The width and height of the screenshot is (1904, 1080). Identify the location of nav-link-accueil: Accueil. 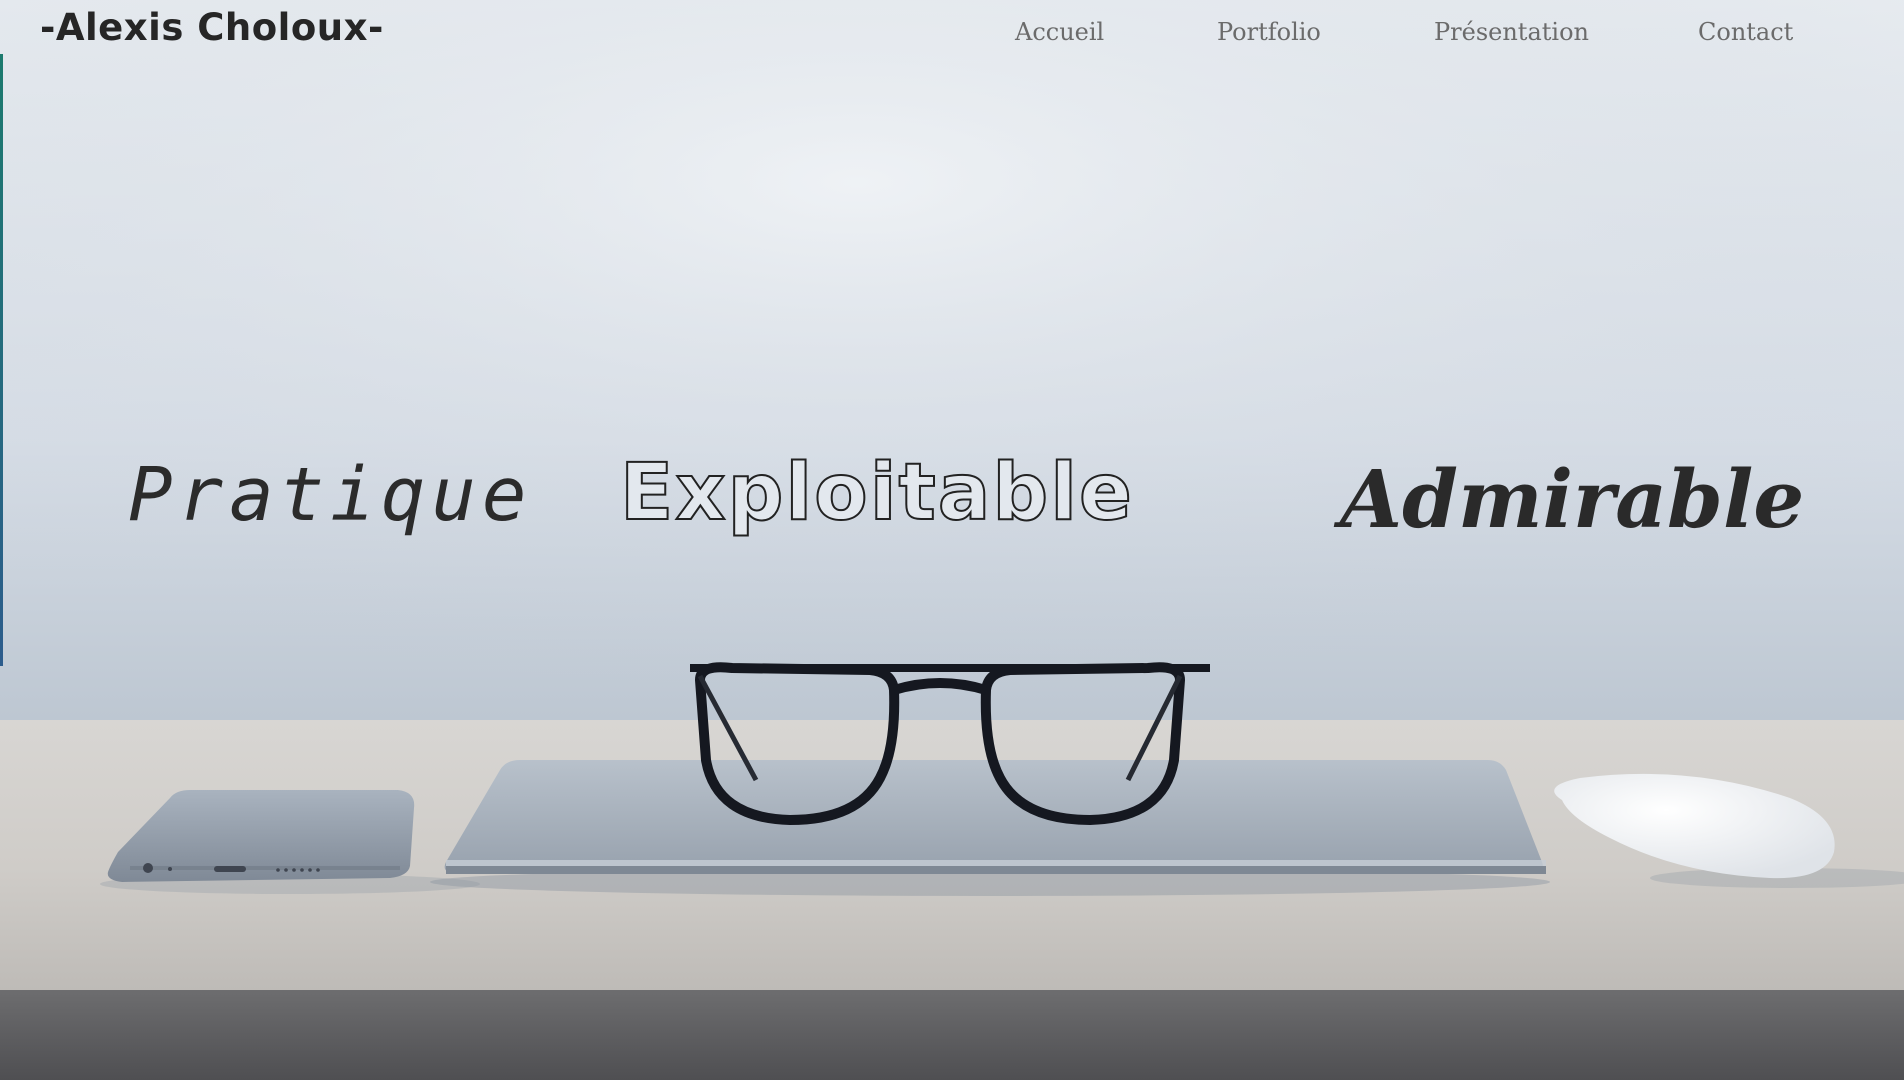
(1059, 32).